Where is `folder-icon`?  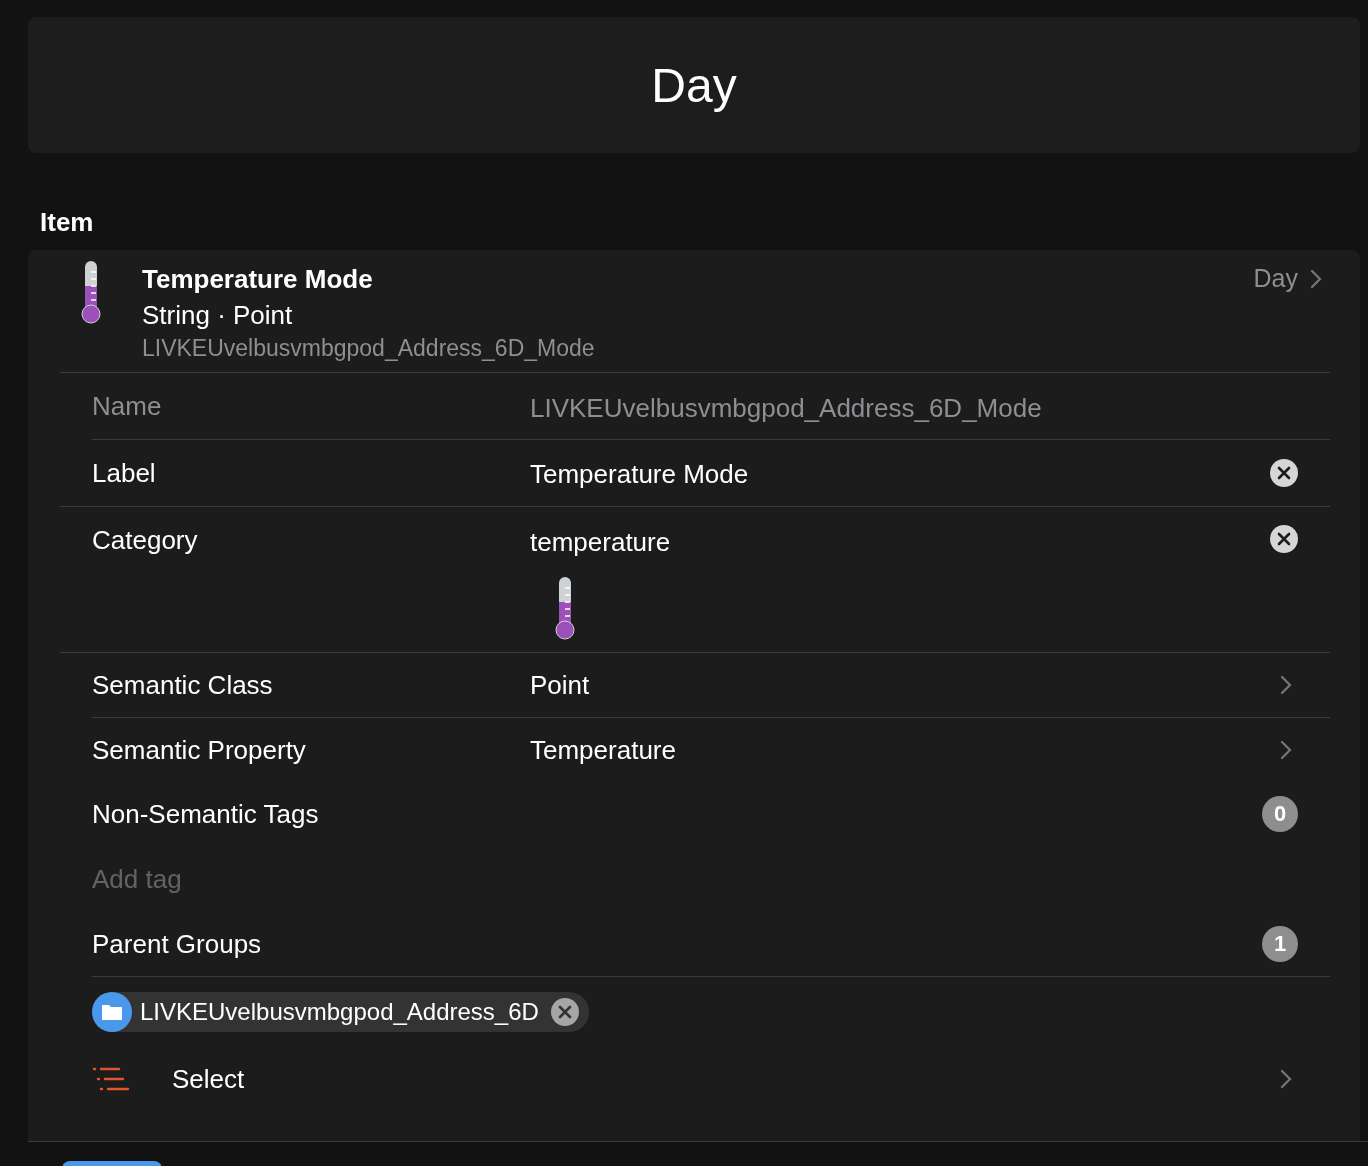 folder-icon is located at coordinates (112, 1012).